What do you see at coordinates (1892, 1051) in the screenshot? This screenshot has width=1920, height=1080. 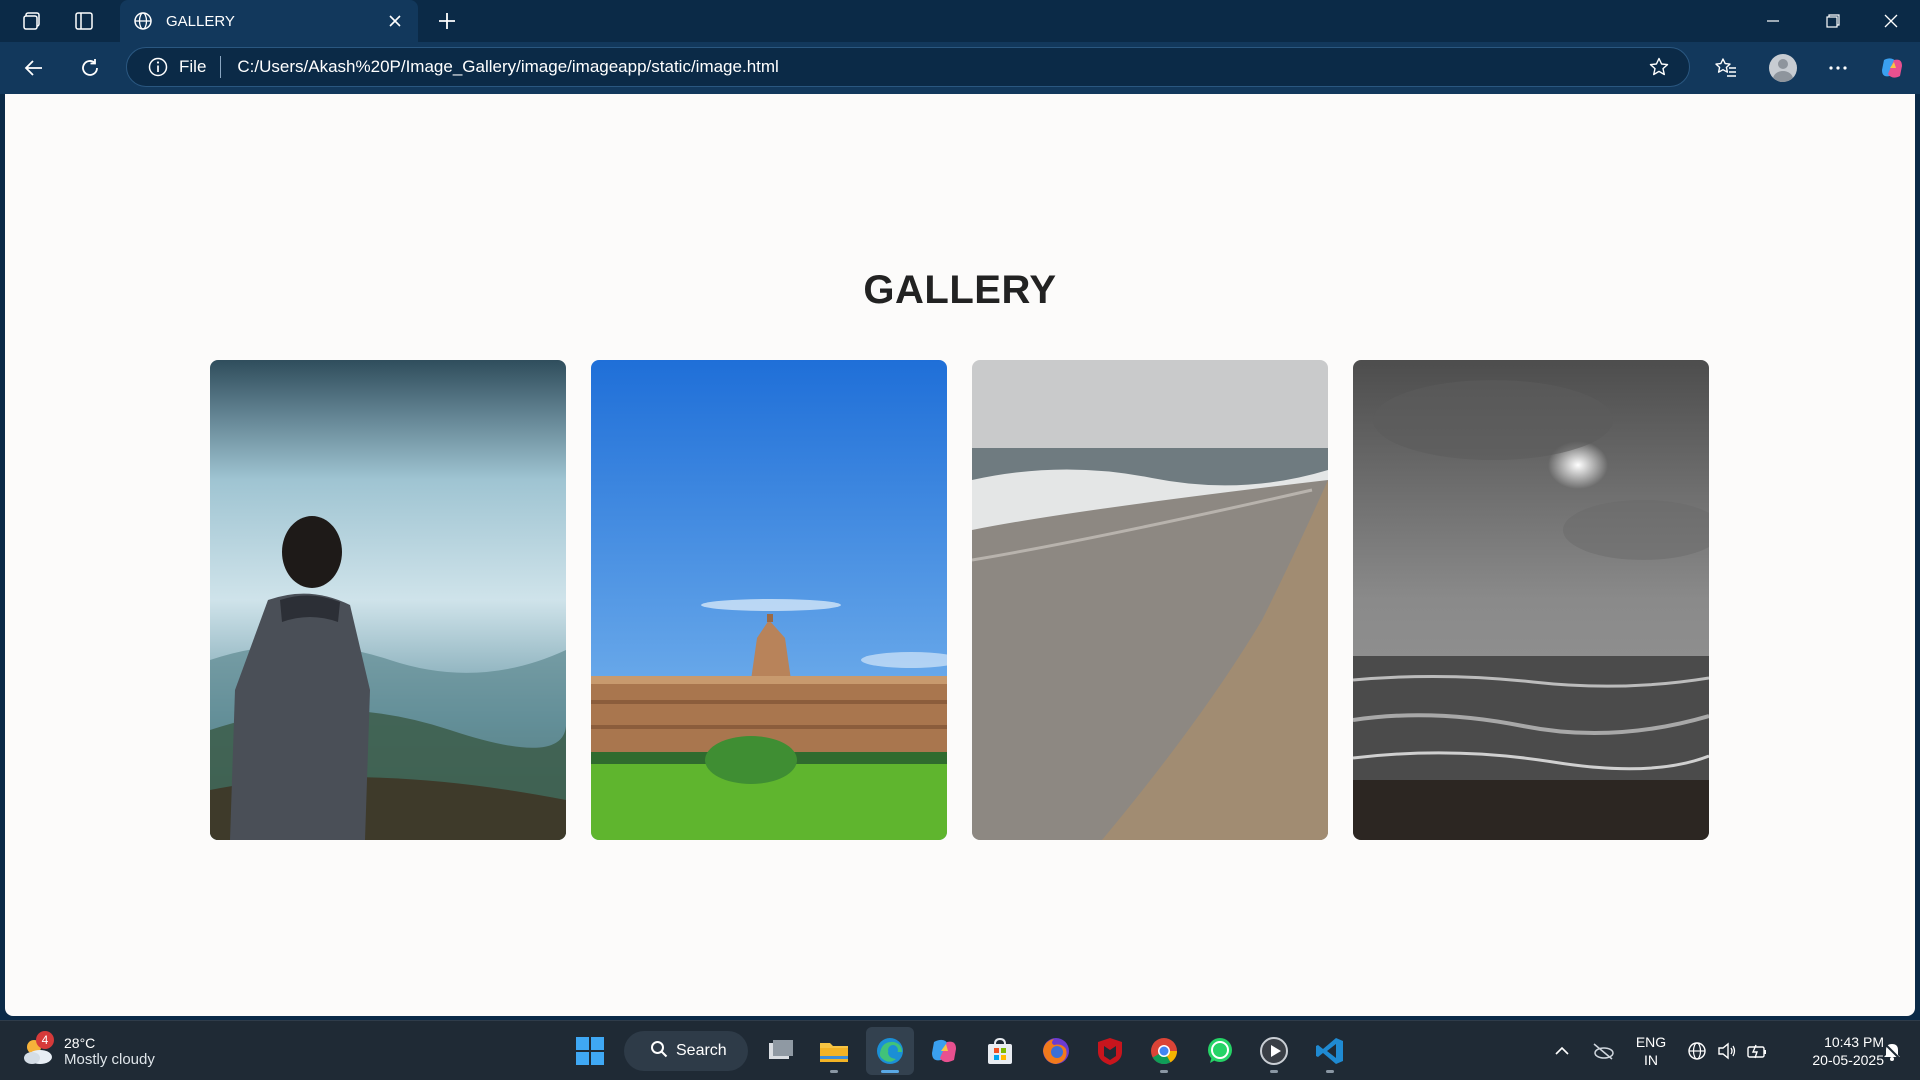 I see `notifications-bell-icon` at bounding box center [1892, 1051].